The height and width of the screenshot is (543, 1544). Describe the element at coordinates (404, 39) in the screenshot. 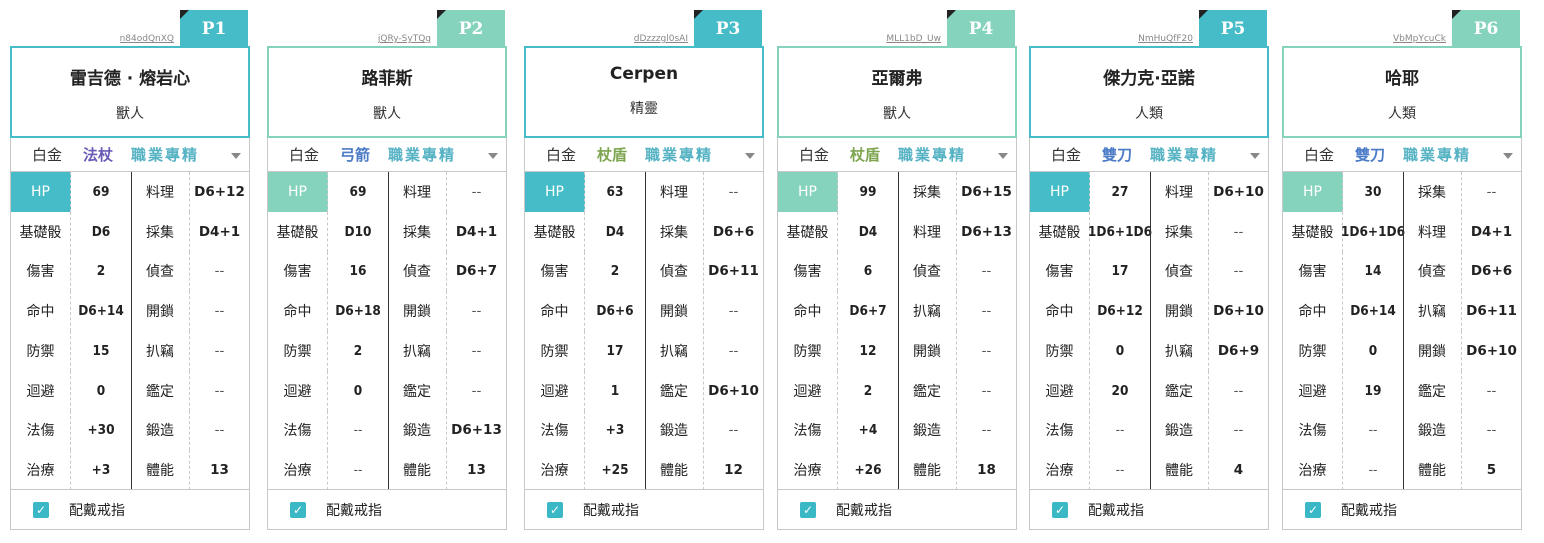

I see `character-code-link: jQRy-SyTQg` at that location.